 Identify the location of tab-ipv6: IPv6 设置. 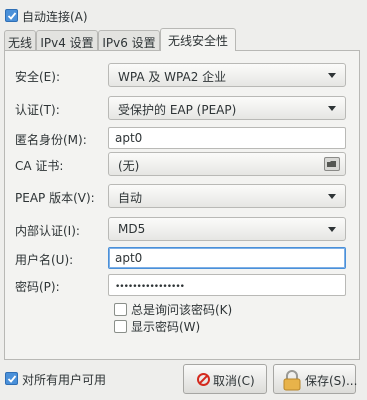
(129, 40).